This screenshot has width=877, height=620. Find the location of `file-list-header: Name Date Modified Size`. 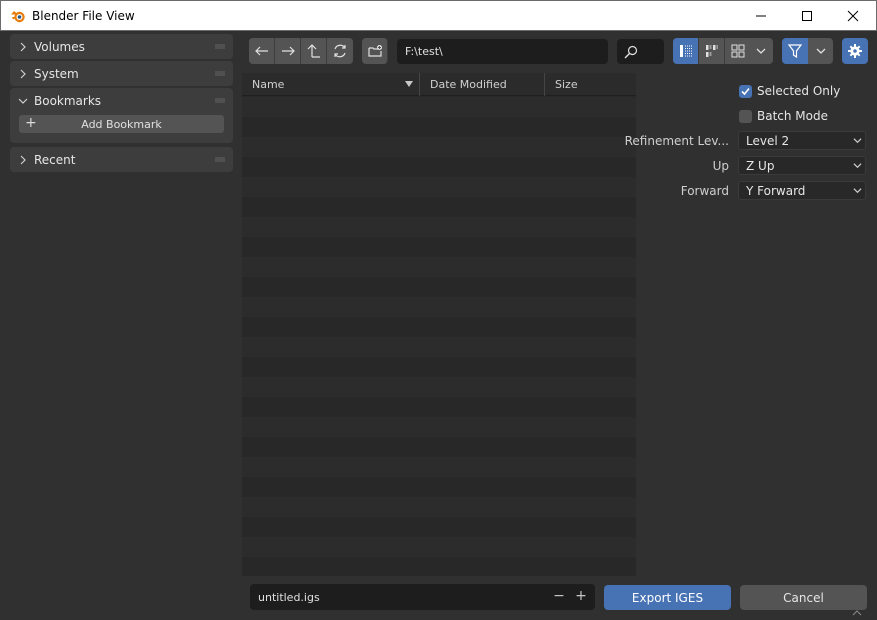

file-list-header: Name Date Modified Size is located at coordinates (439, 84).